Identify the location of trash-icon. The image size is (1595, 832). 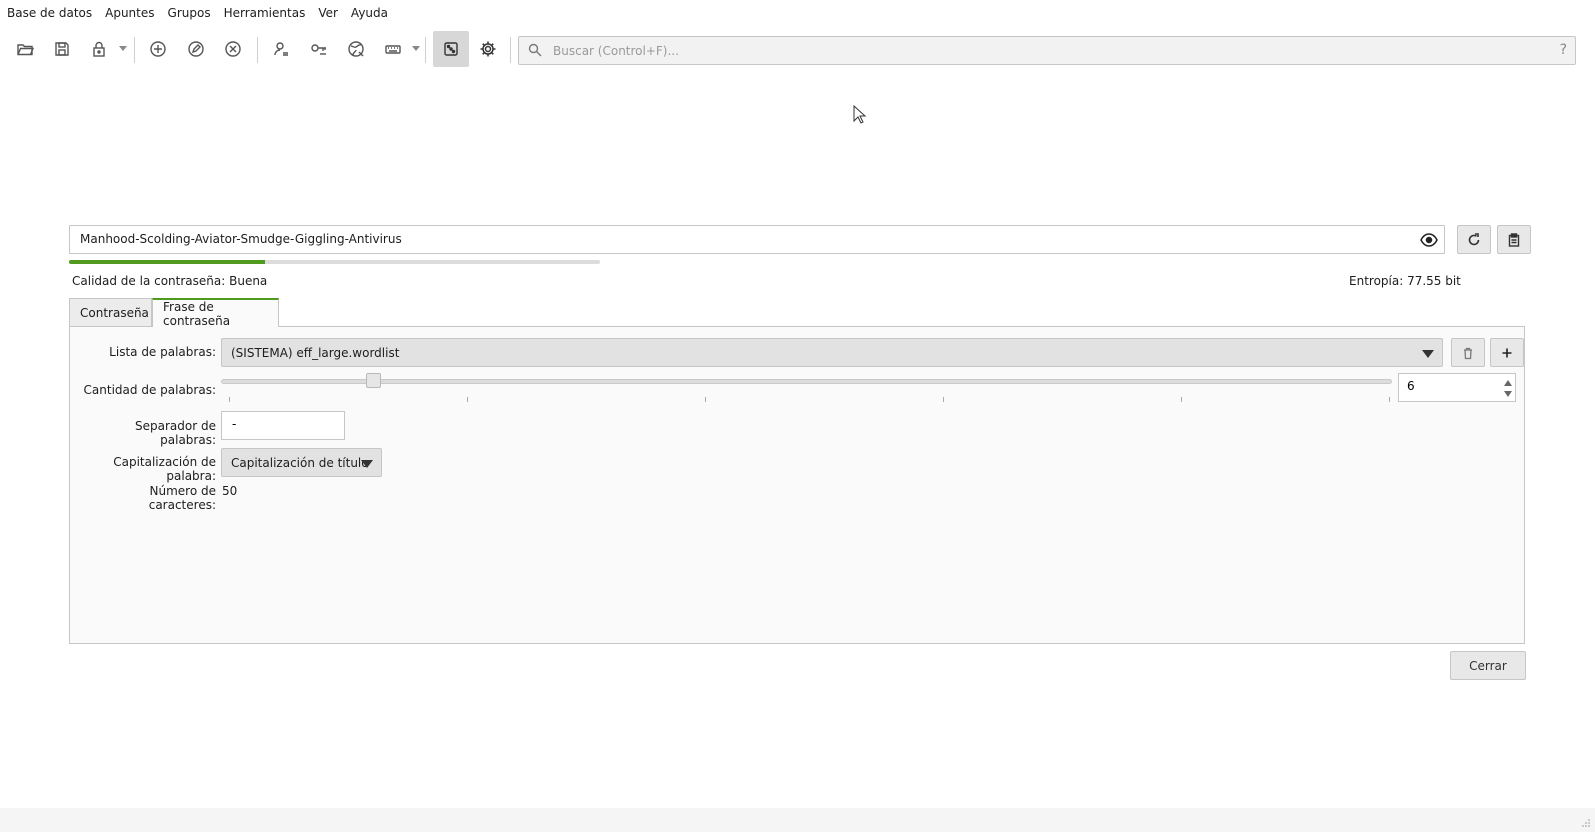
(1468, 353).